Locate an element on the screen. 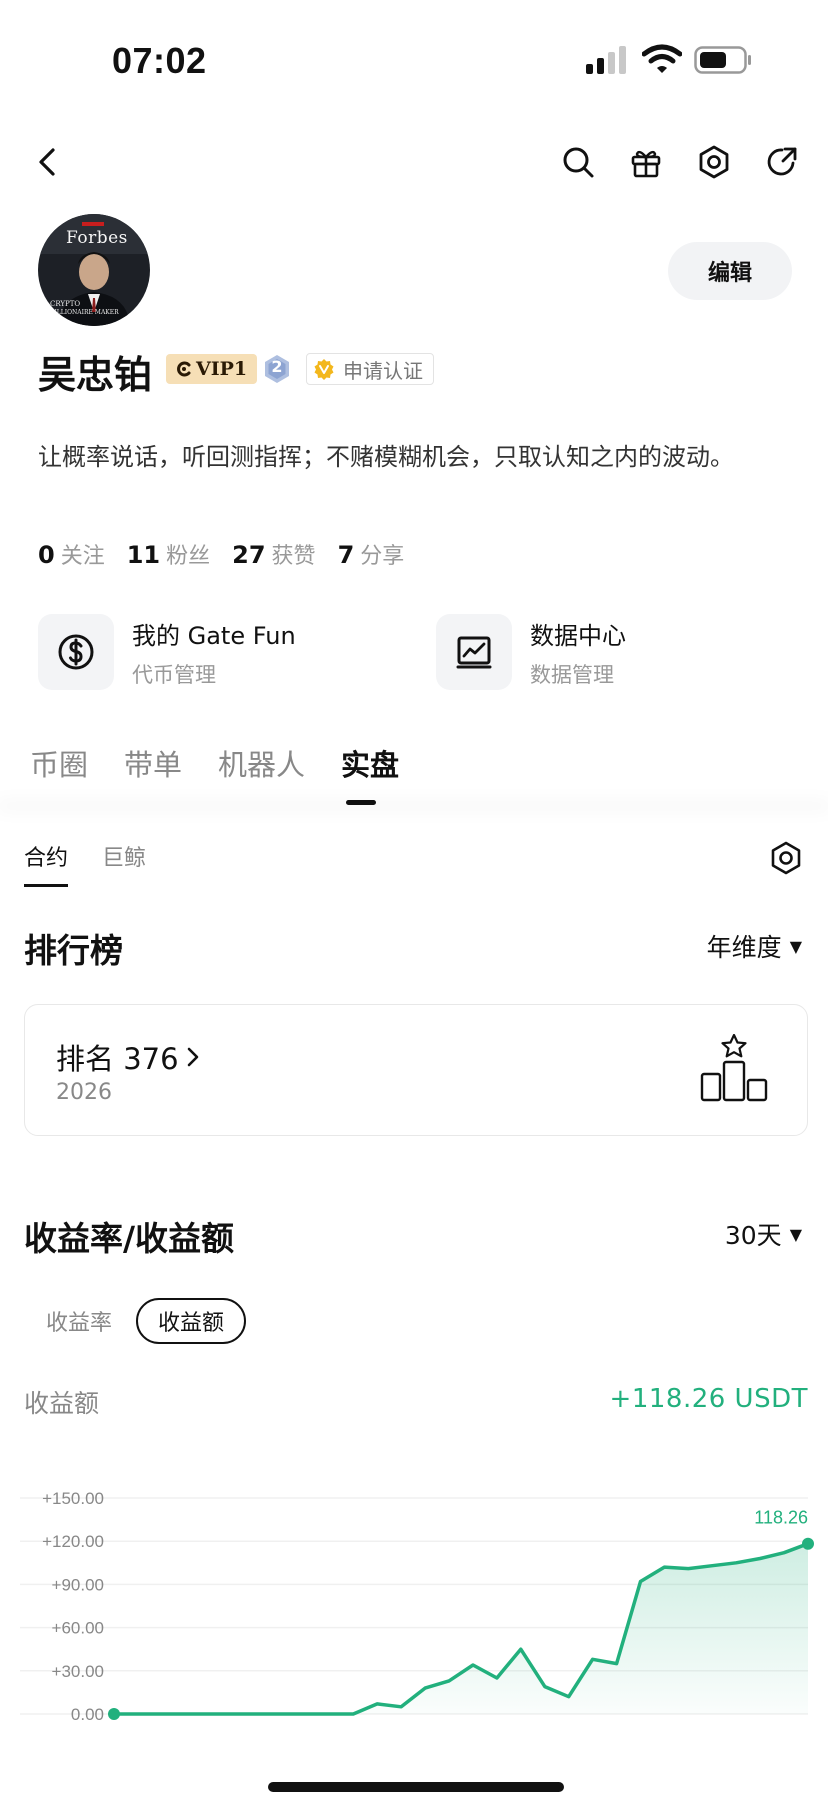 The width and height of the screenshot is (828, 1800). stat-label: 关注 is located at coordinates (82, 556).